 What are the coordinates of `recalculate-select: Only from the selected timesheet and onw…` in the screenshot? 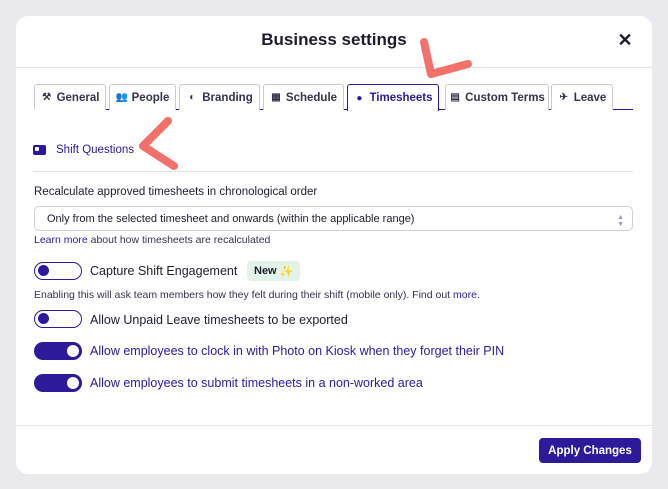 It's located at (333, 218).